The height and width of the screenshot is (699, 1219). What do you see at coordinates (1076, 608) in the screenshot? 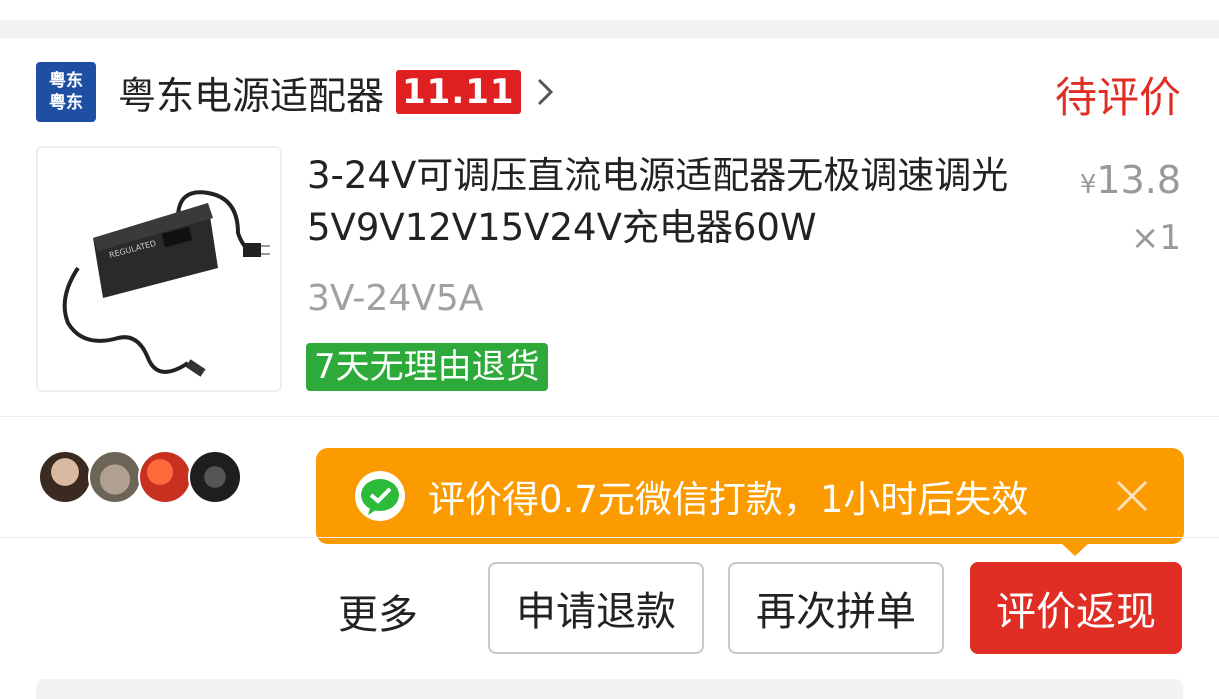
I see `review-cashback-button: 评价返现` at bounding box center [1076, 608].